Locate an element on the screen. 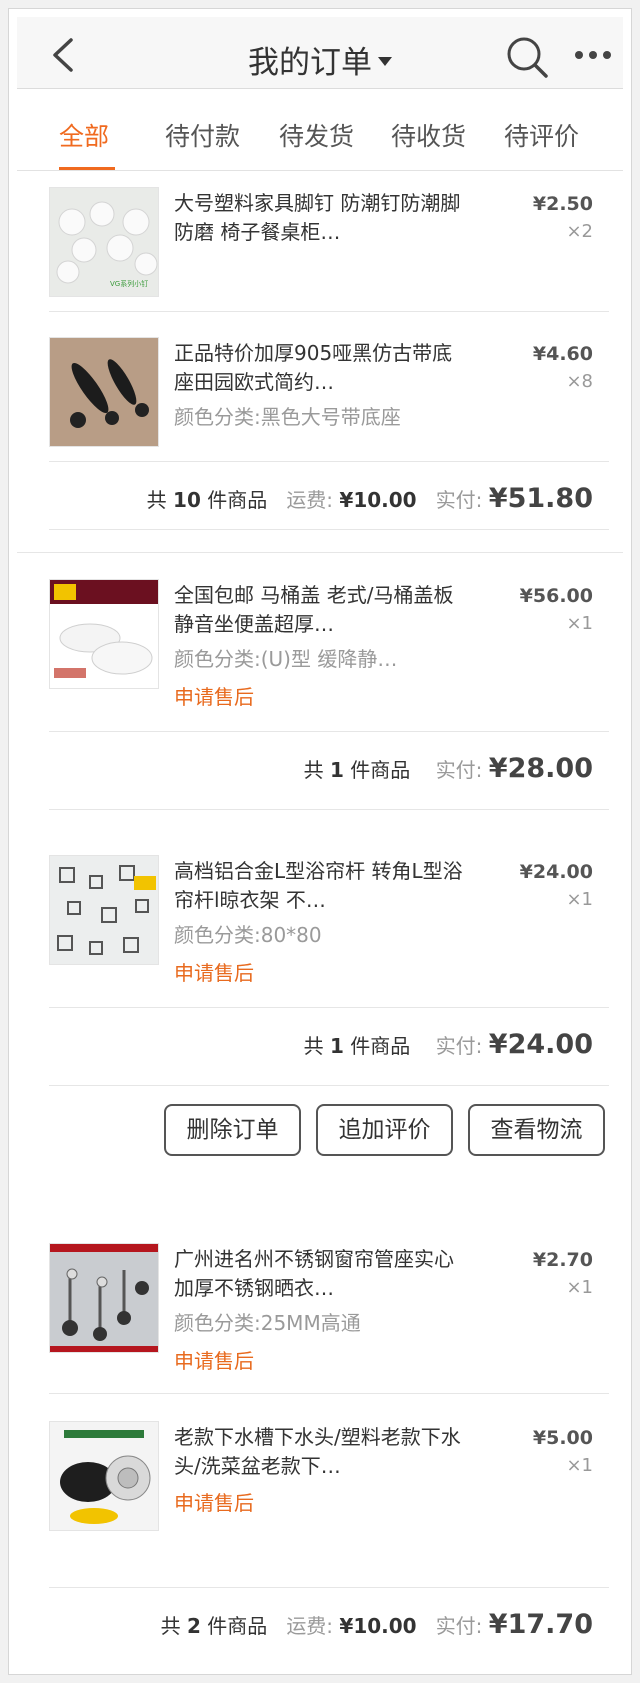 The image size is (640, 1683). view-logistics-button: 查看物流 is located at coordinates (536, 1130).